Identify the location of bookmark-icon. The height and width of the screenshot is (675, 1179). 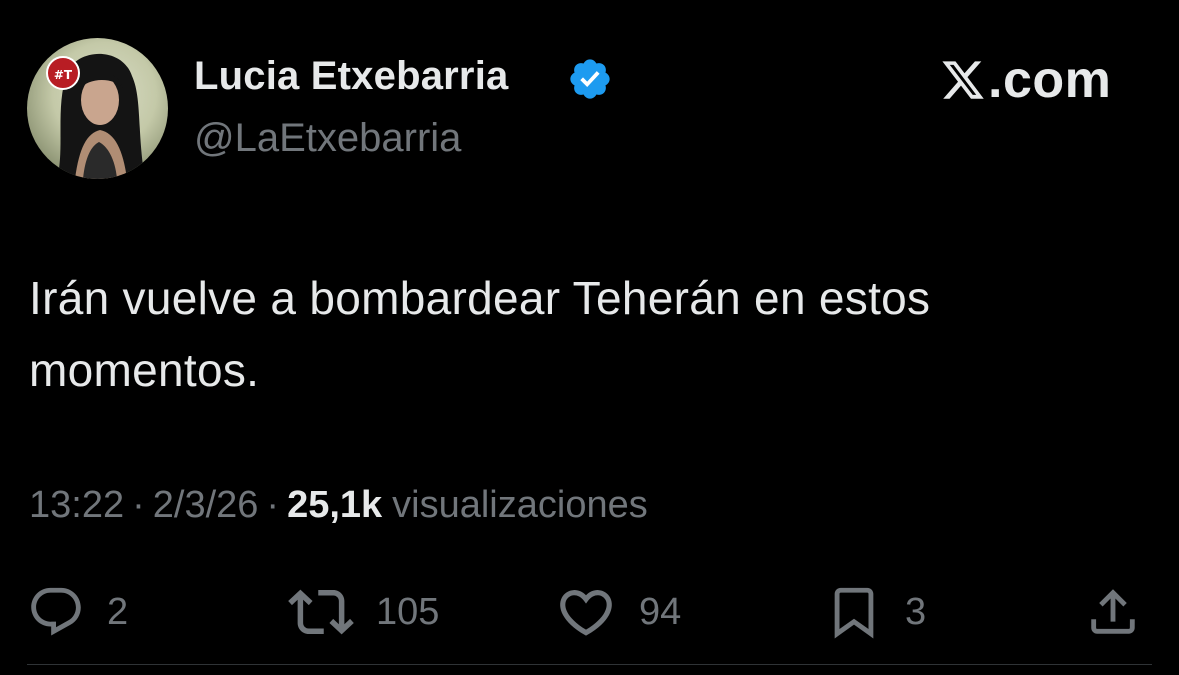
(854, 613).